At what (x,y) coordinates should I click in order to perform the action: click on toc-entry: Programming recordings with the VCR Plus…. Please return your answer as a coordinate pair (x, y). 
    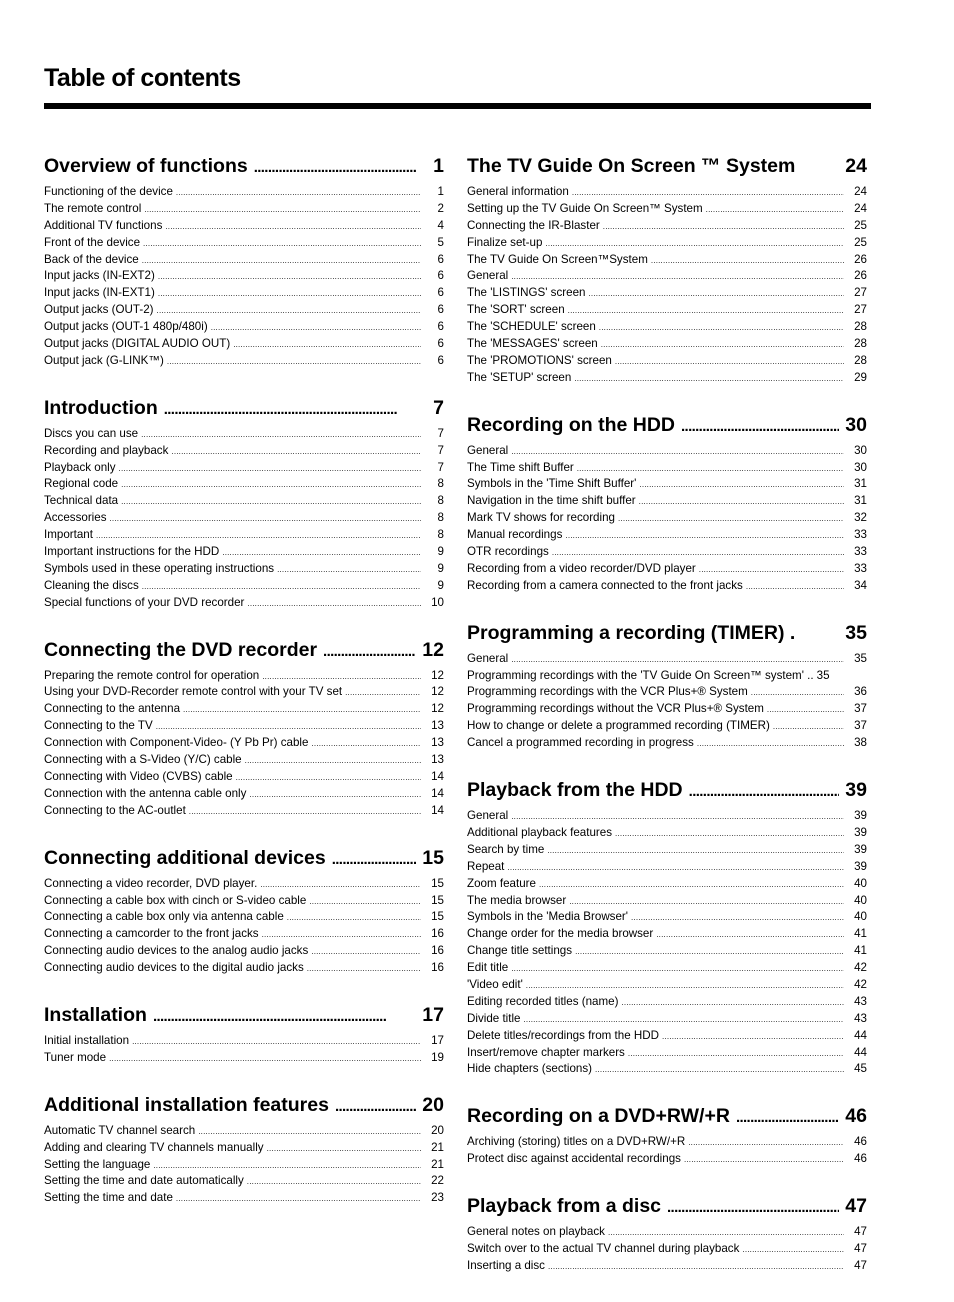
    Looking at the image, I should click on (667, 692).